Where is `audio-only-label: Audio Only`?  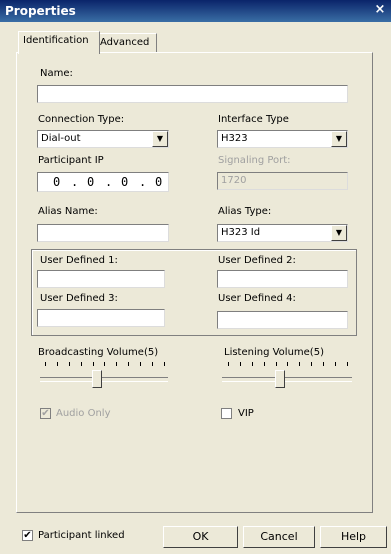 audio-only-label: Audio Only is located at coordinates (83, 413).